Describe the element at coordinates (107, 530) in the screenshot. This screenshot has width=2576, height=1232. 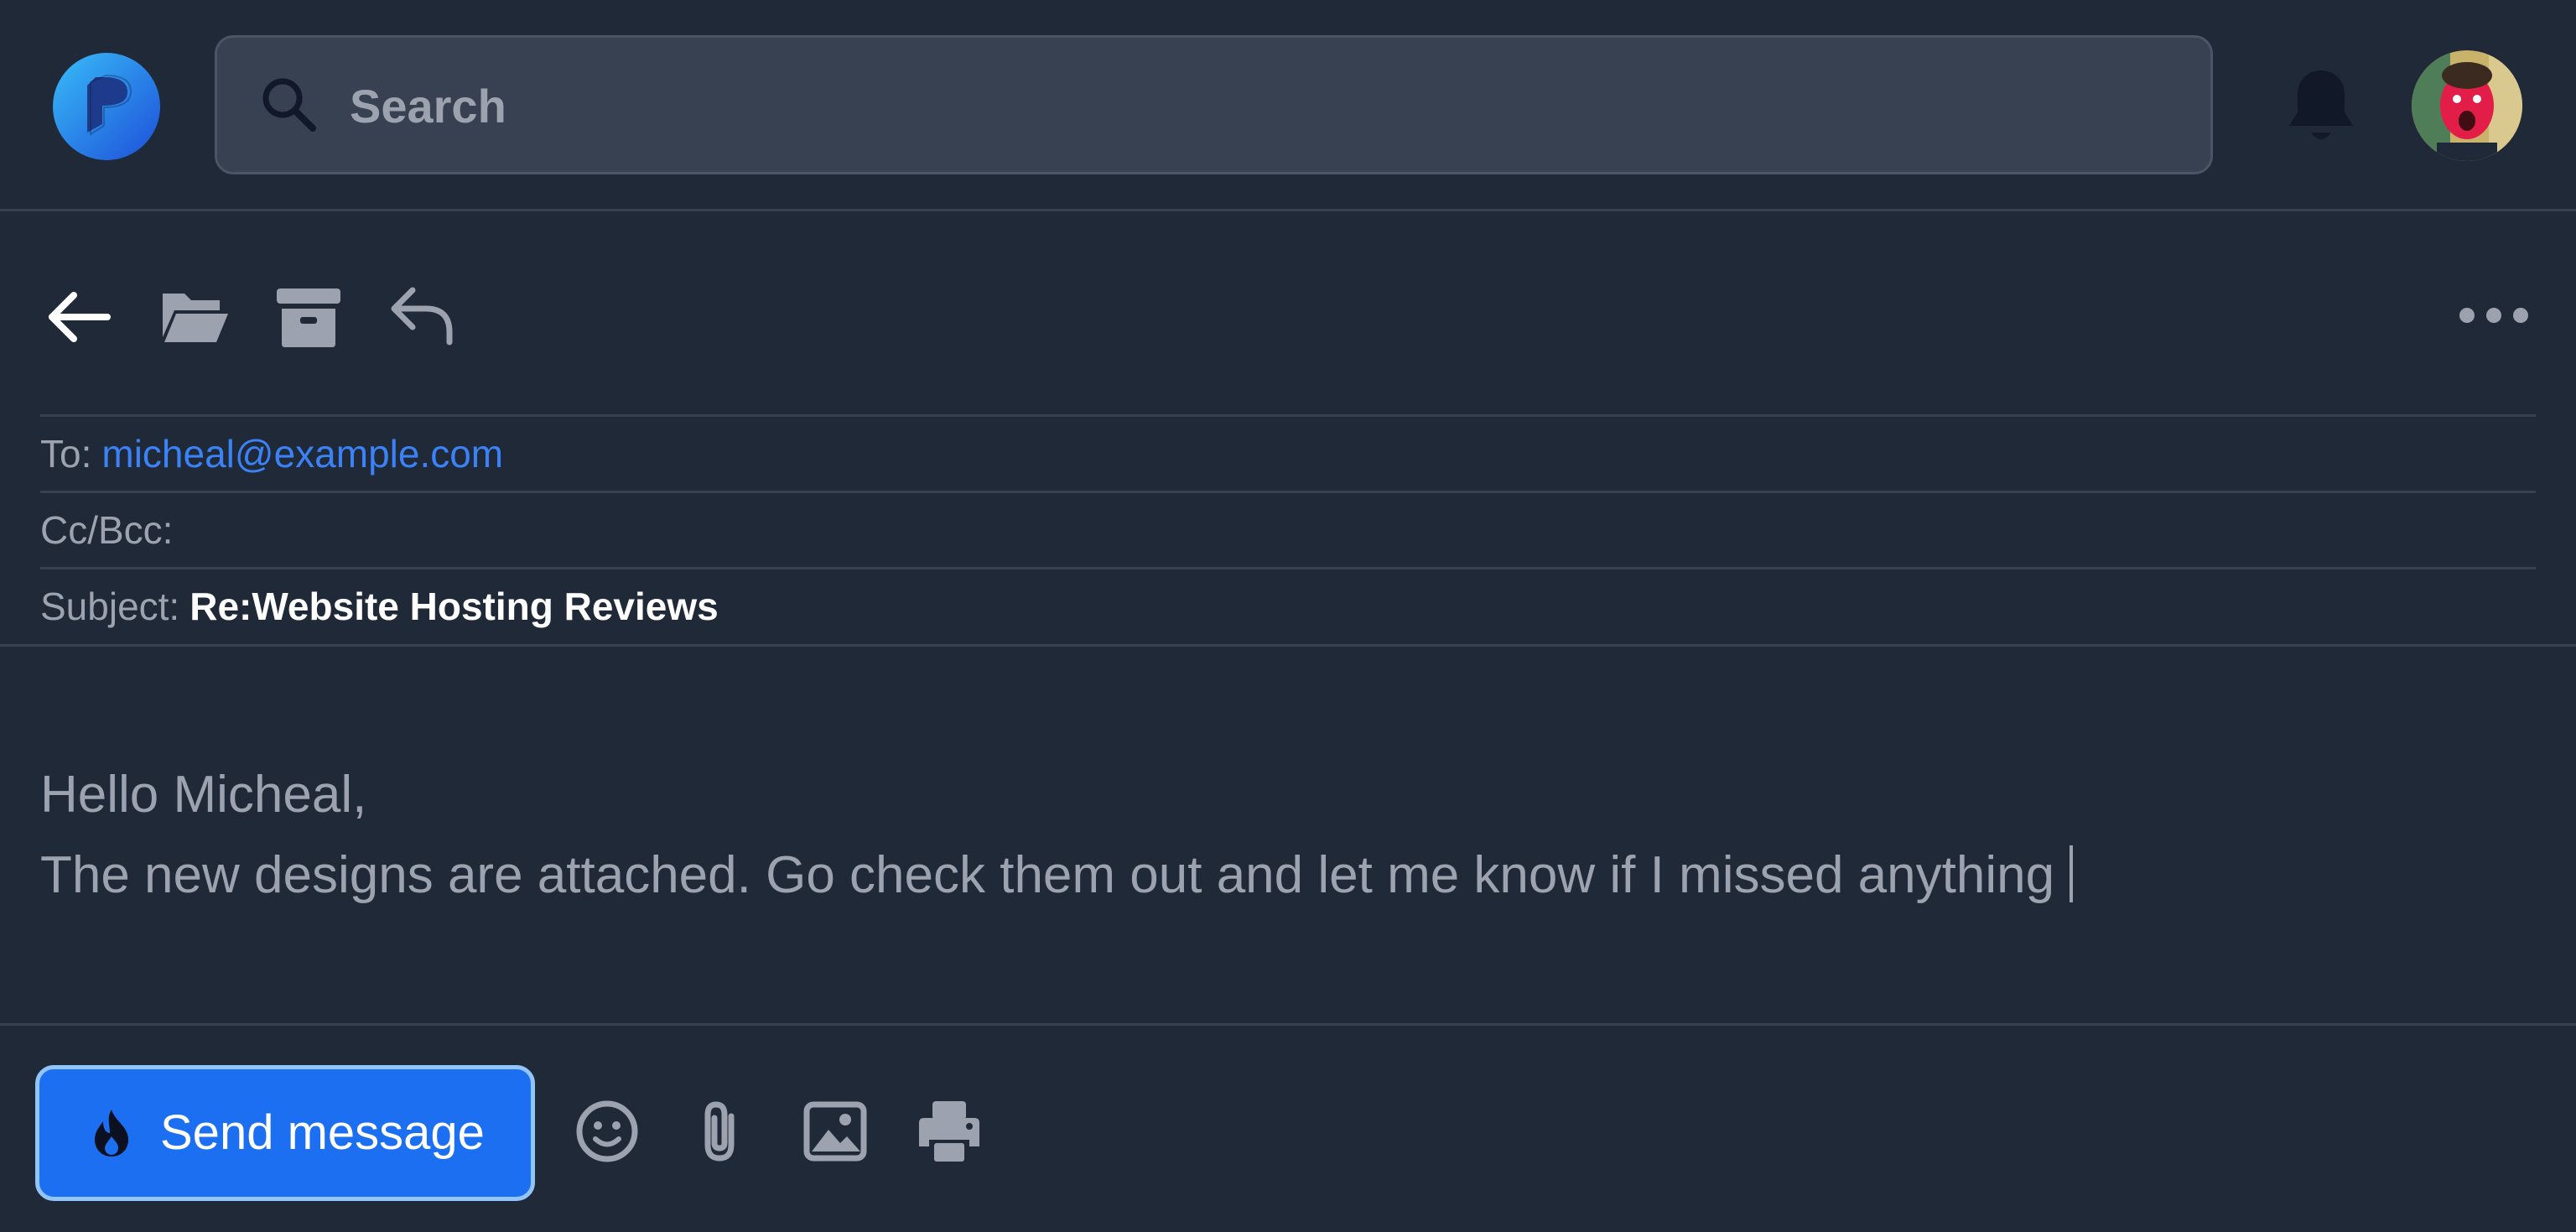
I see `cc-bcc-label: Cc/Bcc:` at that location.